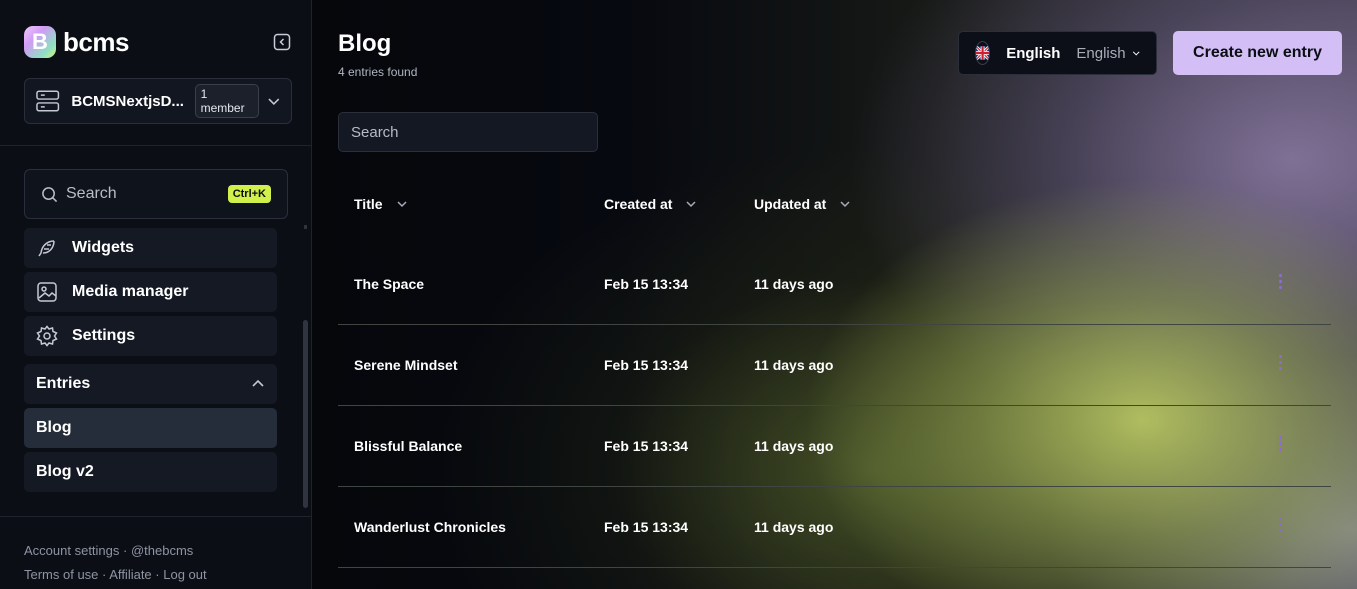 Image resolution: width=1357 pixels, height=589 pixels. I want to click on collapse-sidebar-icon, so click(282, 42).